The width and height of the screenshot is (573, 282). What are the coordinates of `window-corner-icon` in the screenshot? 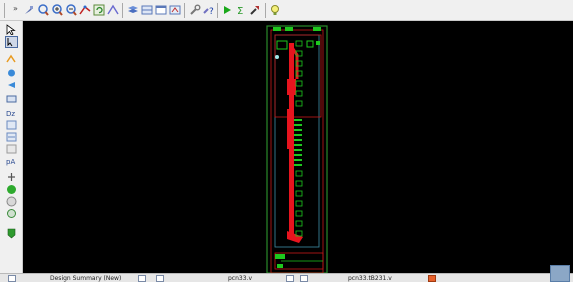 It's located at (560, 273).